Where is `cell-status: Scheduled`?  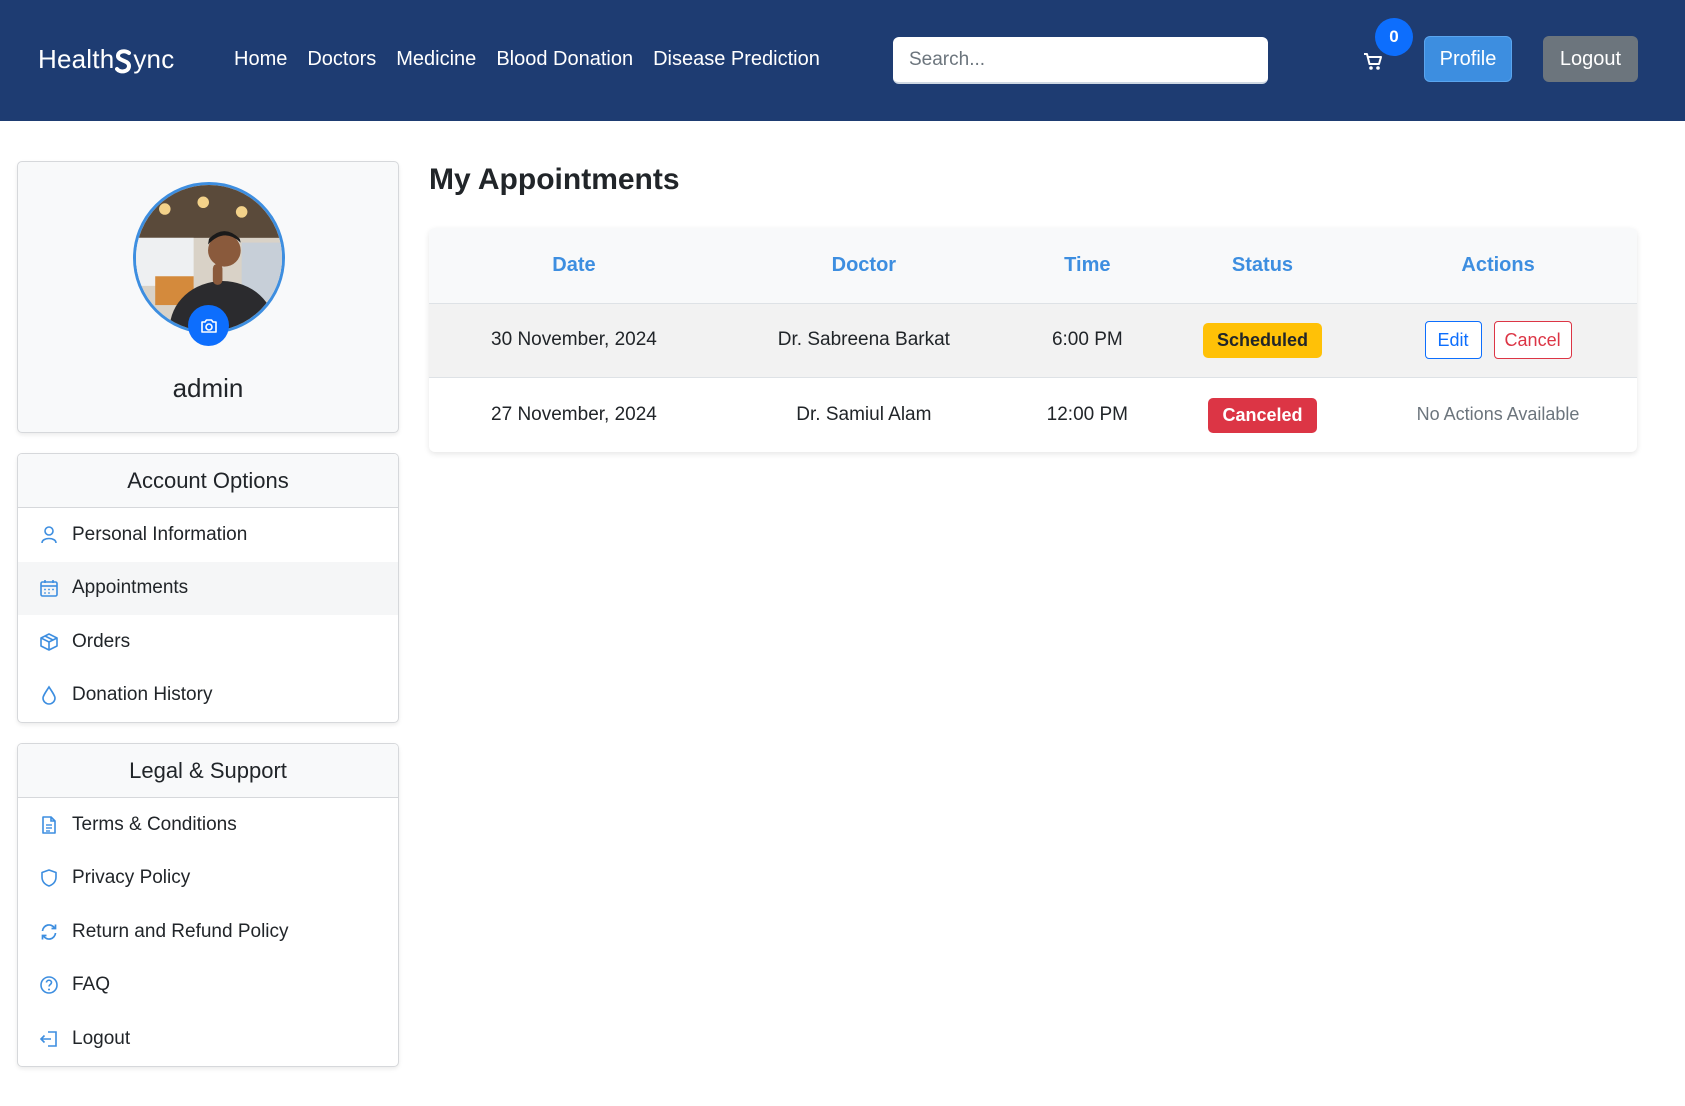
cell-status: Scheduled is located at coordinates (1262, 340).